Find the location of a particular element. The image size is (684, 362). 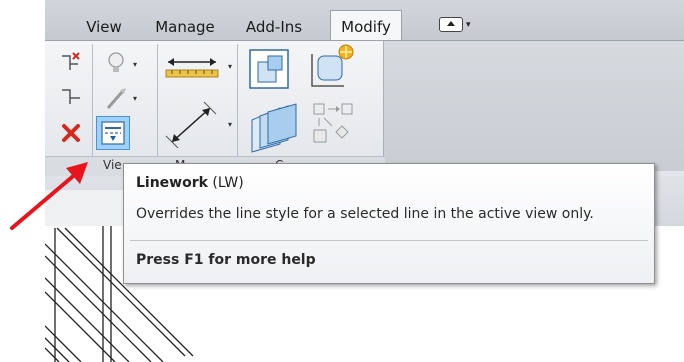

linework-button is located at coordinates (113, 133).